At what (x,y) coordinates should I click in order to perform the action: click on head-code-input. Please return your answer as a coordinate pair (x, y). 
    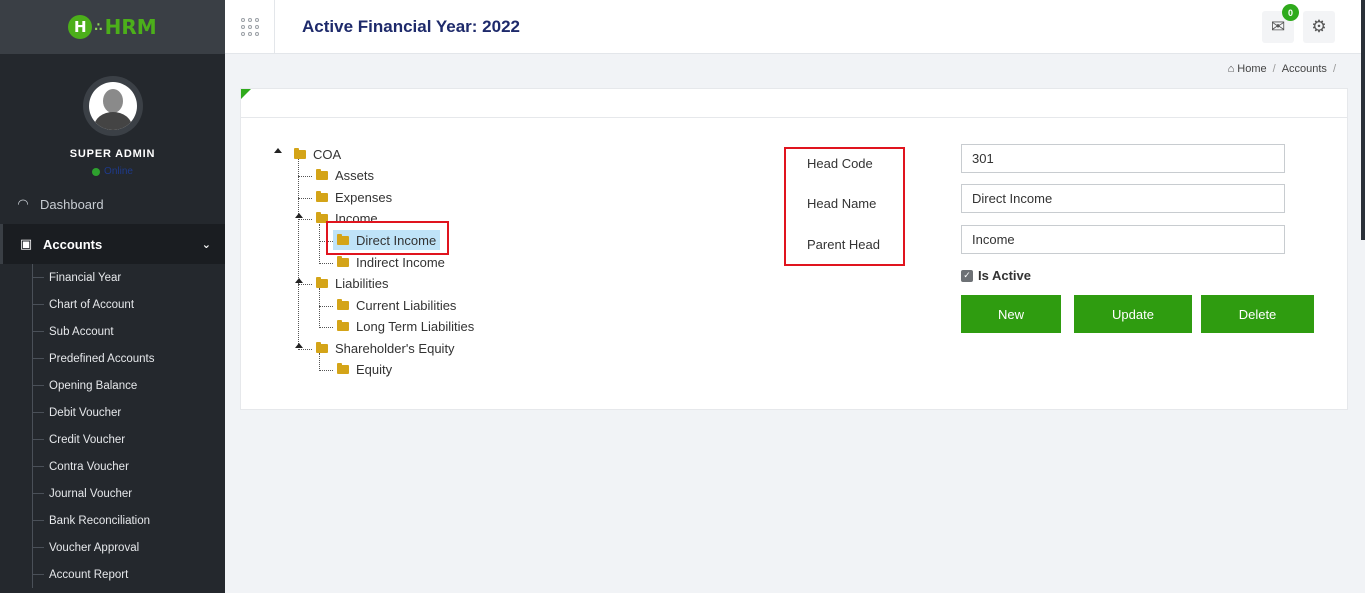
    Looking at the image, I should click on (1123, 158).